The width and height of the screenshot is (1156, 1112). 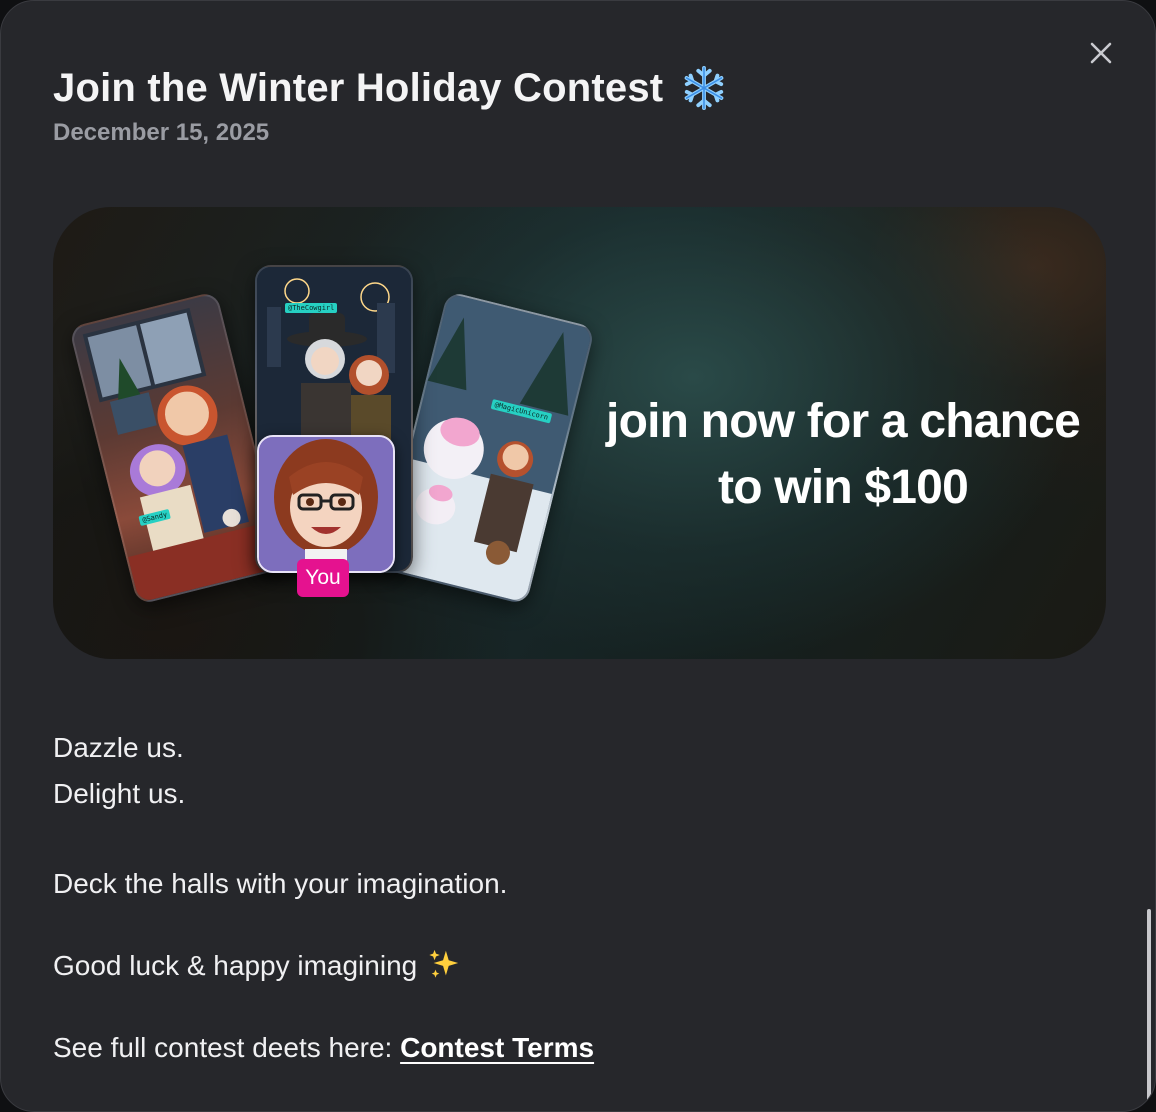 I want to click on sparkles-icon, so click(x=444, y=963).